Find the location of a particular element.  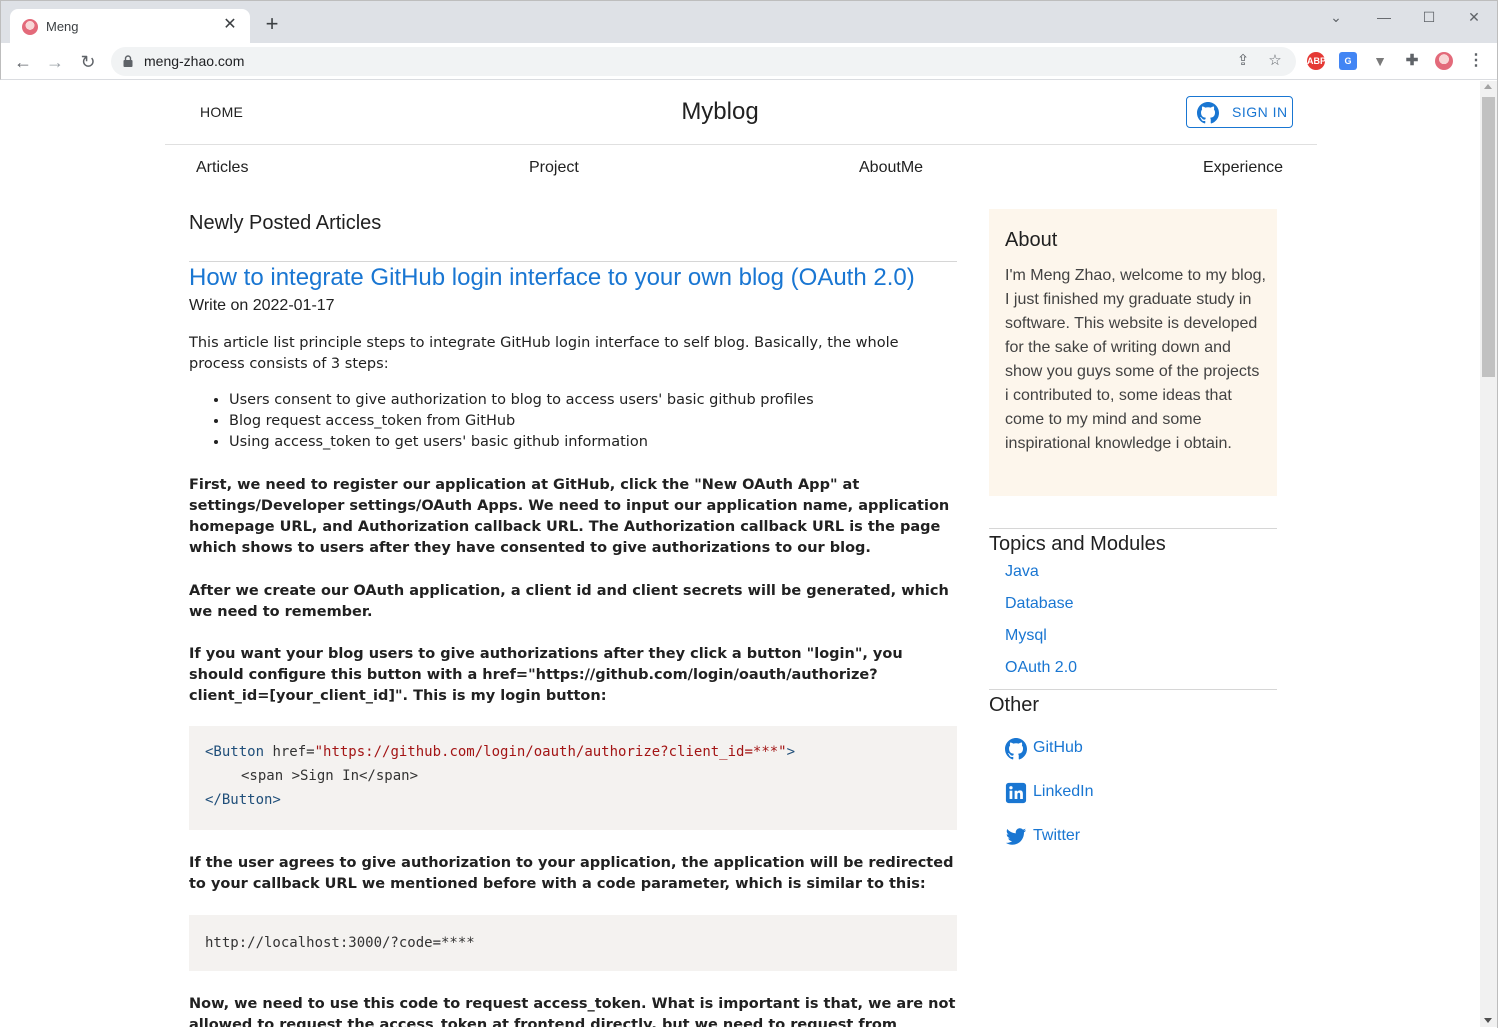

minimize-icon: — is located at coordinates (1384, 17).